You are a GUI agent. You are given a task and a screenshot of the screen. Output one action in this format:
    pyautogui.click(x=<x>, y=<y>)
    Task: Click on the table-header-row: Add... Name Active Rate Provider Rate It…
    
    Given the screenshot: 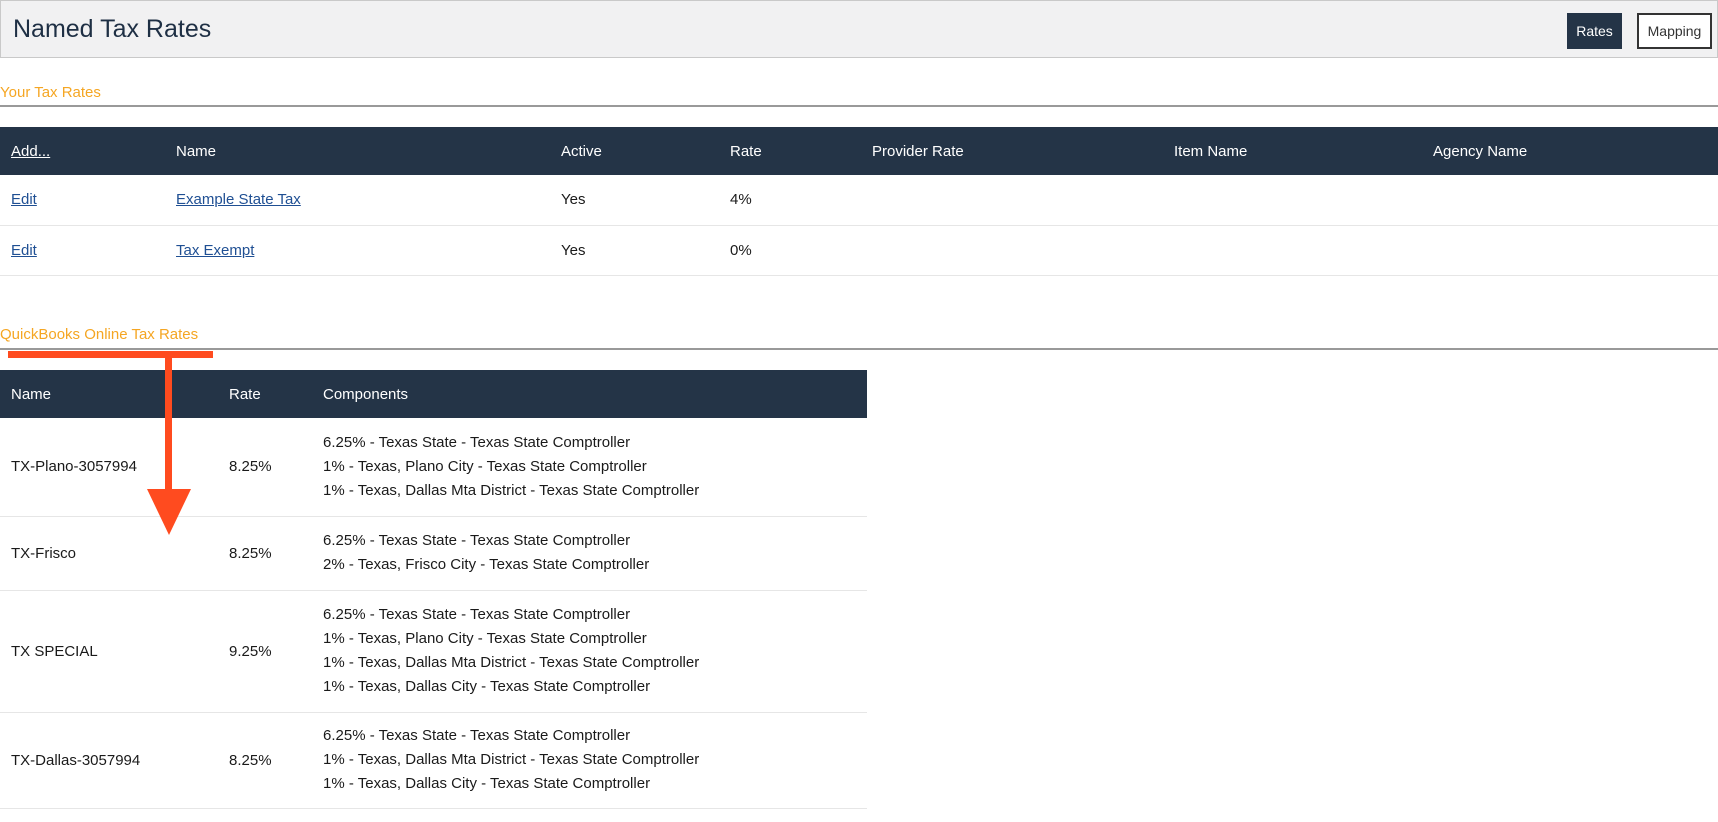 What is the action you would take?
    pyautogui.click(x=859, y=151)
    